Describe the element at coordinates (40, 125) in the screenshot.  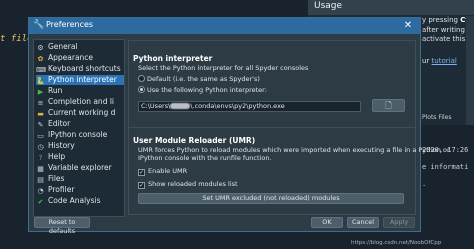
I see `editor-icon: ✎` at that location.